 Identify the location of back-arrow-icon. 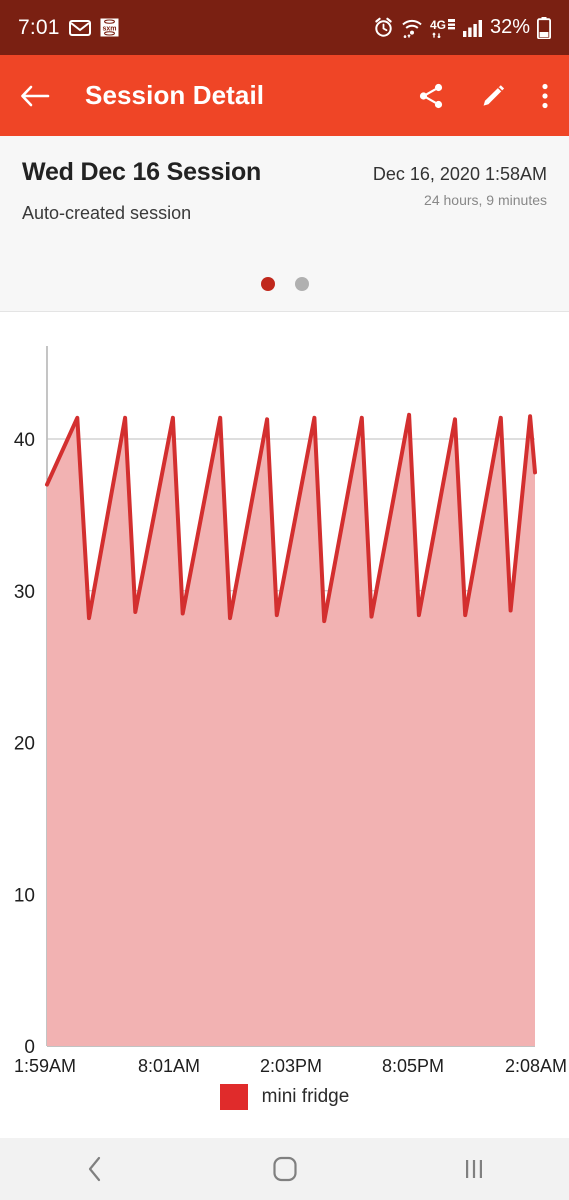
(35, 96).